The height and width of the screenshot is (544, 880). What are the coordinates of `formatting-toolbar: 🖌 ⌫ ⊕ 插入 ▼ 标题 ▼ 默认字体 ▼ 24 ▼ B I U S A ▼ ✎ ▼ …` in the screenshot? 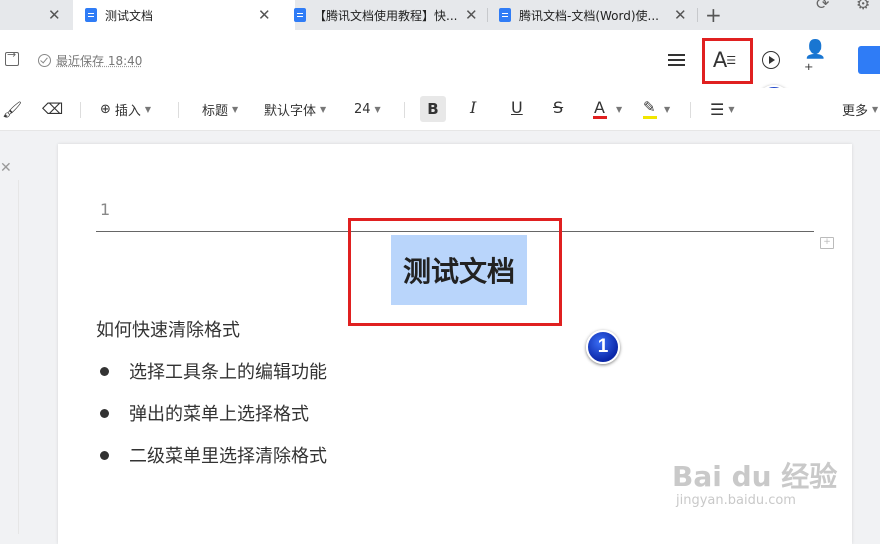 It's located at (440, 109).